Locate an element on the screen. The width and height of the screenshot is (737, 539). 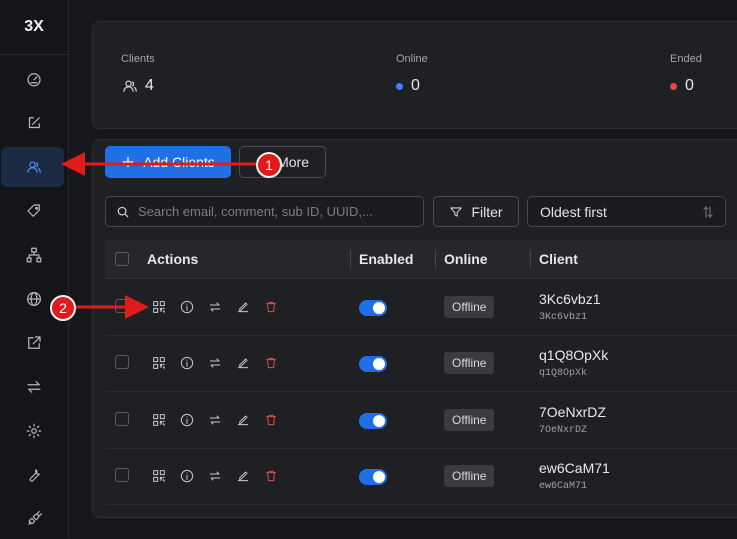
ended-stat-value: 0 is located at coordinates (682, 86).